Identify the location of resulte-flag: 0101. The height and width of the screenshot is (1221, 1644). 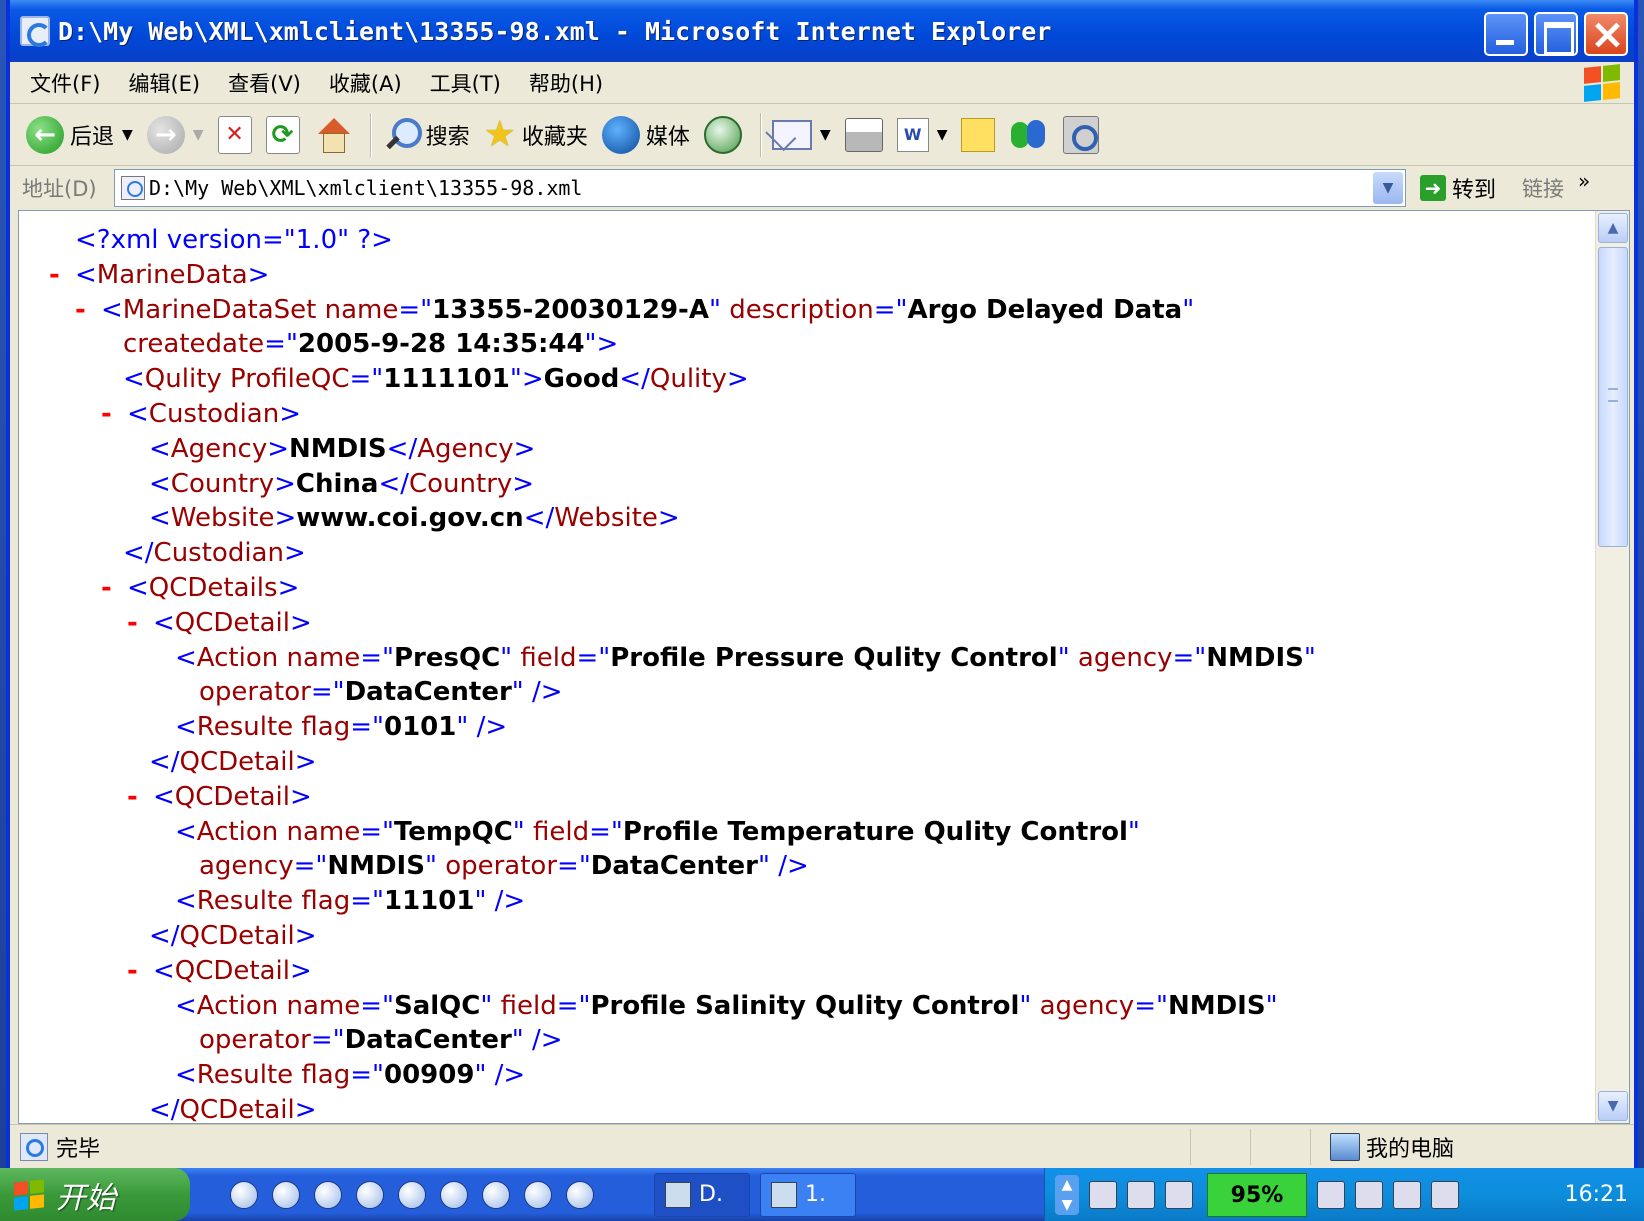
(420, 727).